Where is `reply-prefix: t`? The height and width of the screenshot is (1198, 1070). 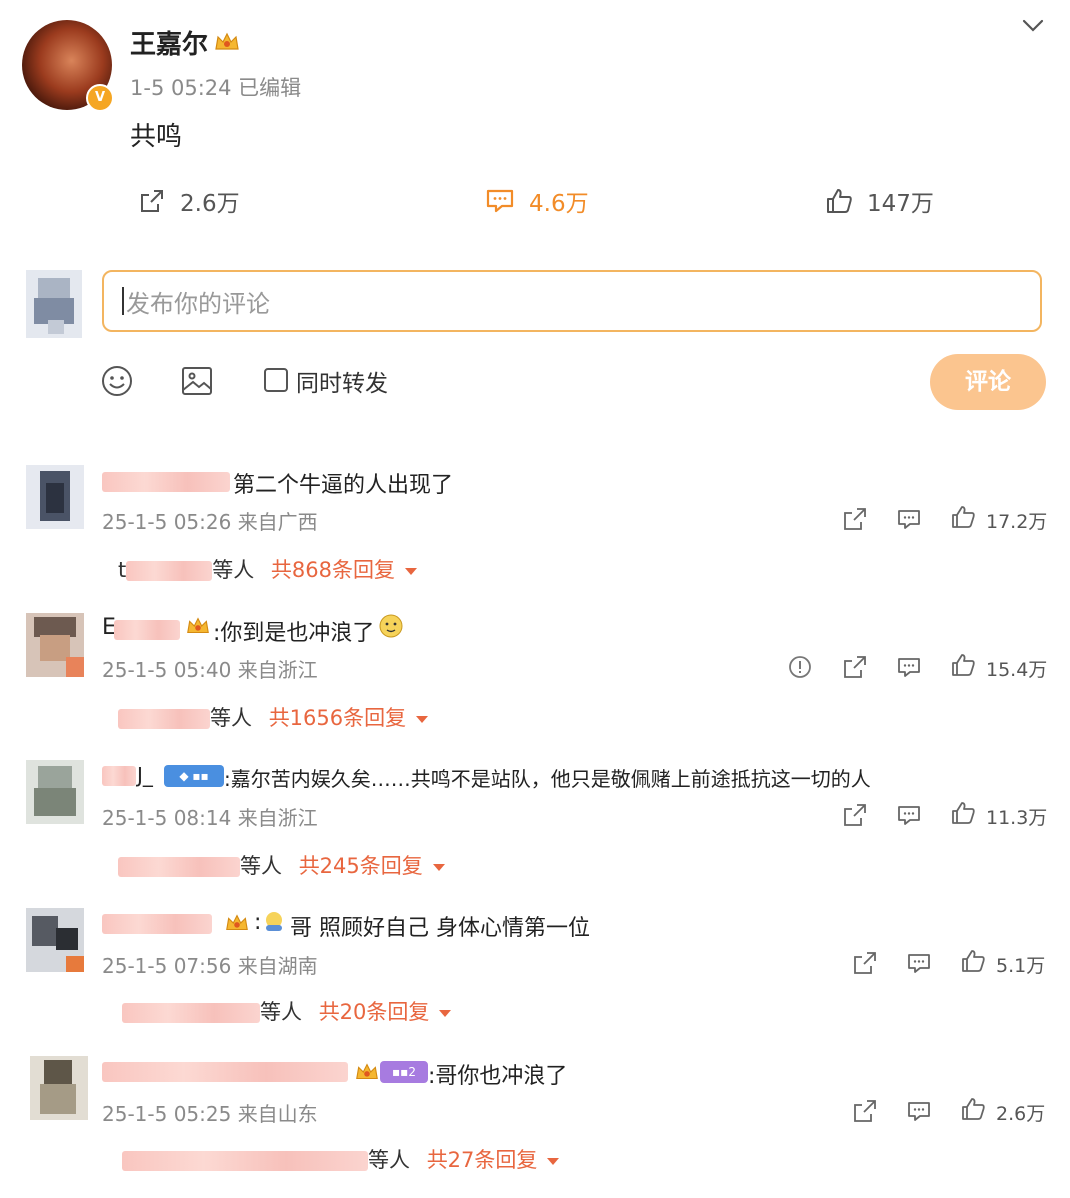 reply-prefix: t is located at coordinates (122, 570).